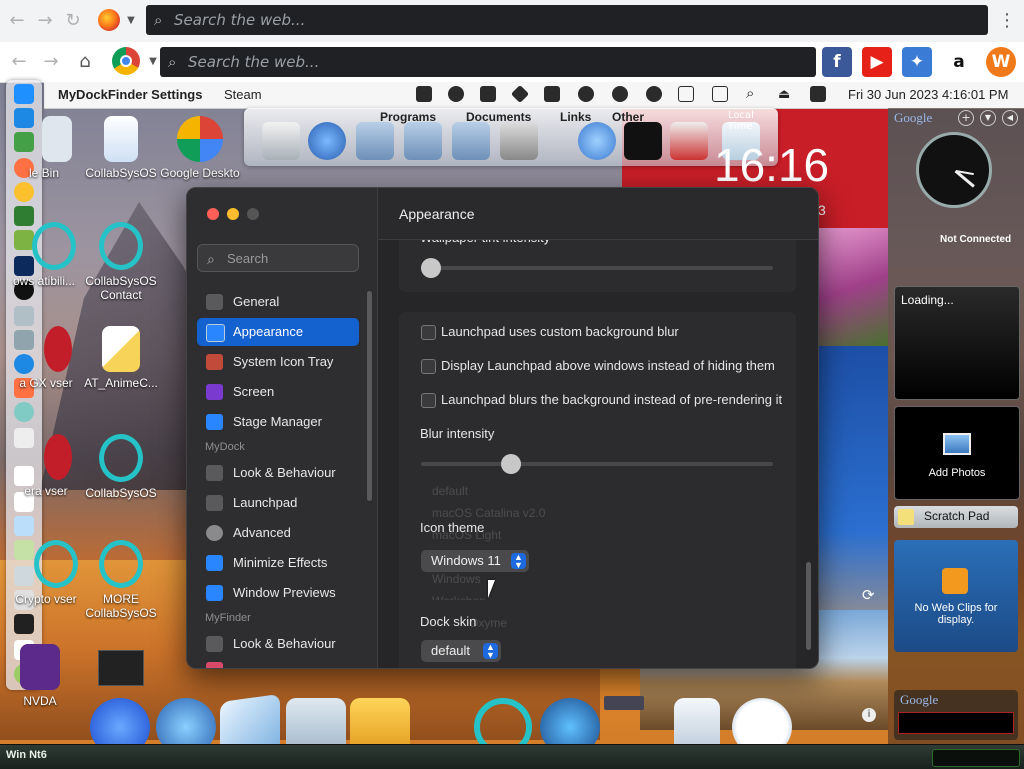 The width and height of the screenshot is (1024, 769). Describe the element at coordinates (121, 262) in the screenshot. I see `desktop-icon-collabsysos-contact: CollabSysOS Contact` at that location.